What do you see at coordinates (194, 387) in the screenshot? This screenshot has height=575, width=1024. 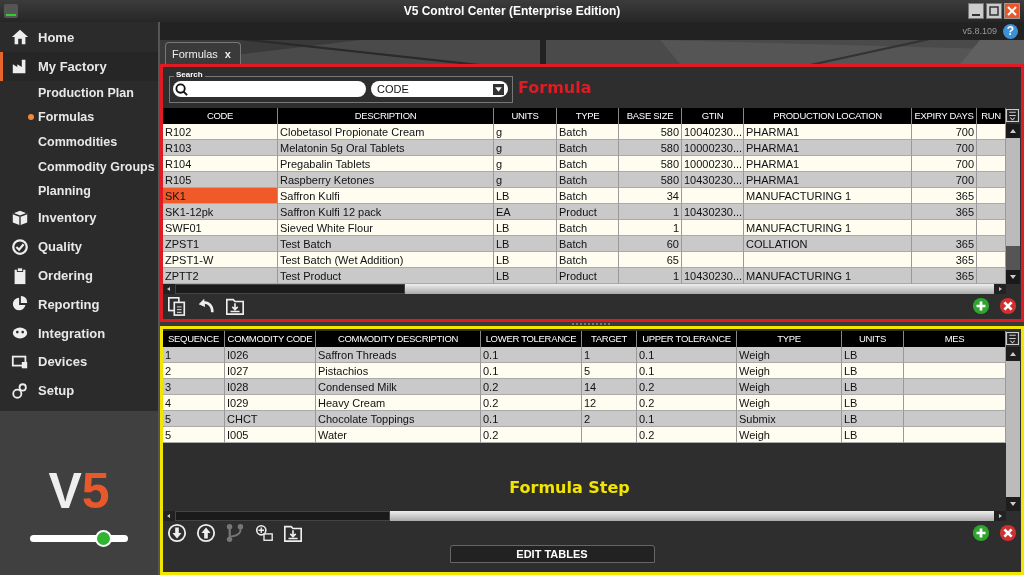 I see `table-cell: 3` at bounding box center [194, 387].